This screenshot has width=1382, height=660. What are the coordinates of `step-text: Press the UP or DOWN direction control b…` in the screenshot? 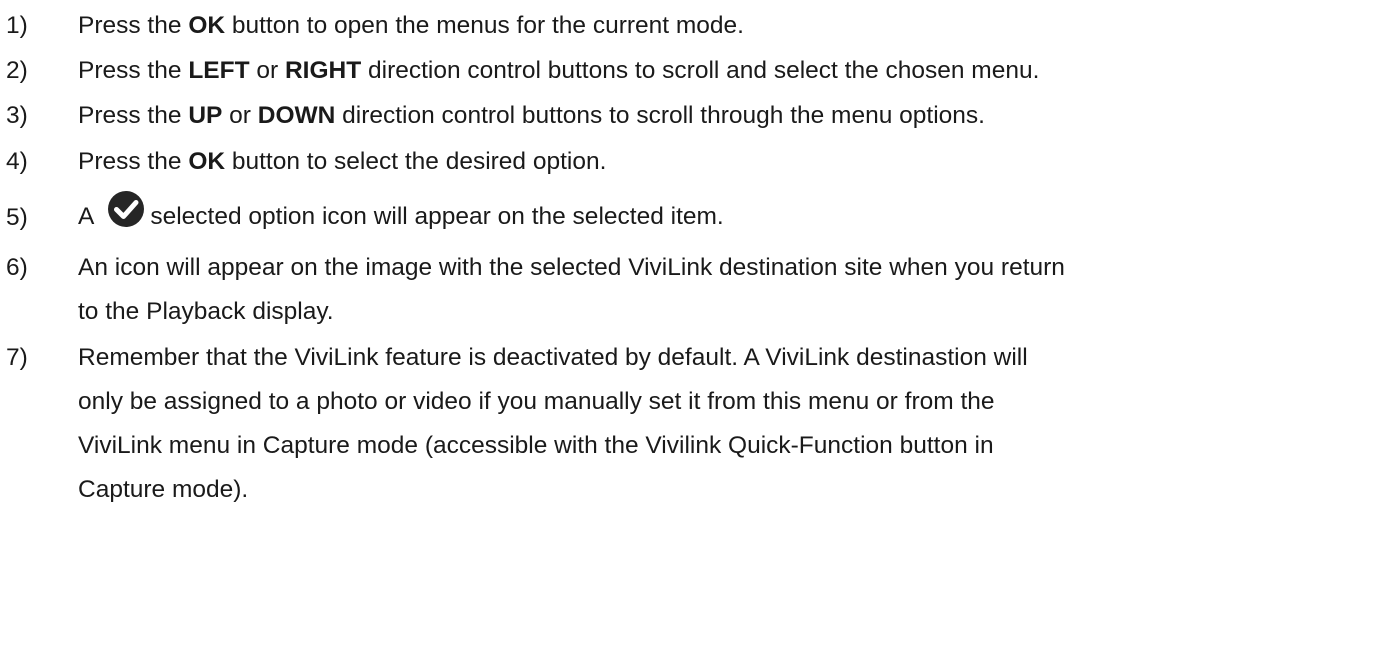 It's located at (531, 115).